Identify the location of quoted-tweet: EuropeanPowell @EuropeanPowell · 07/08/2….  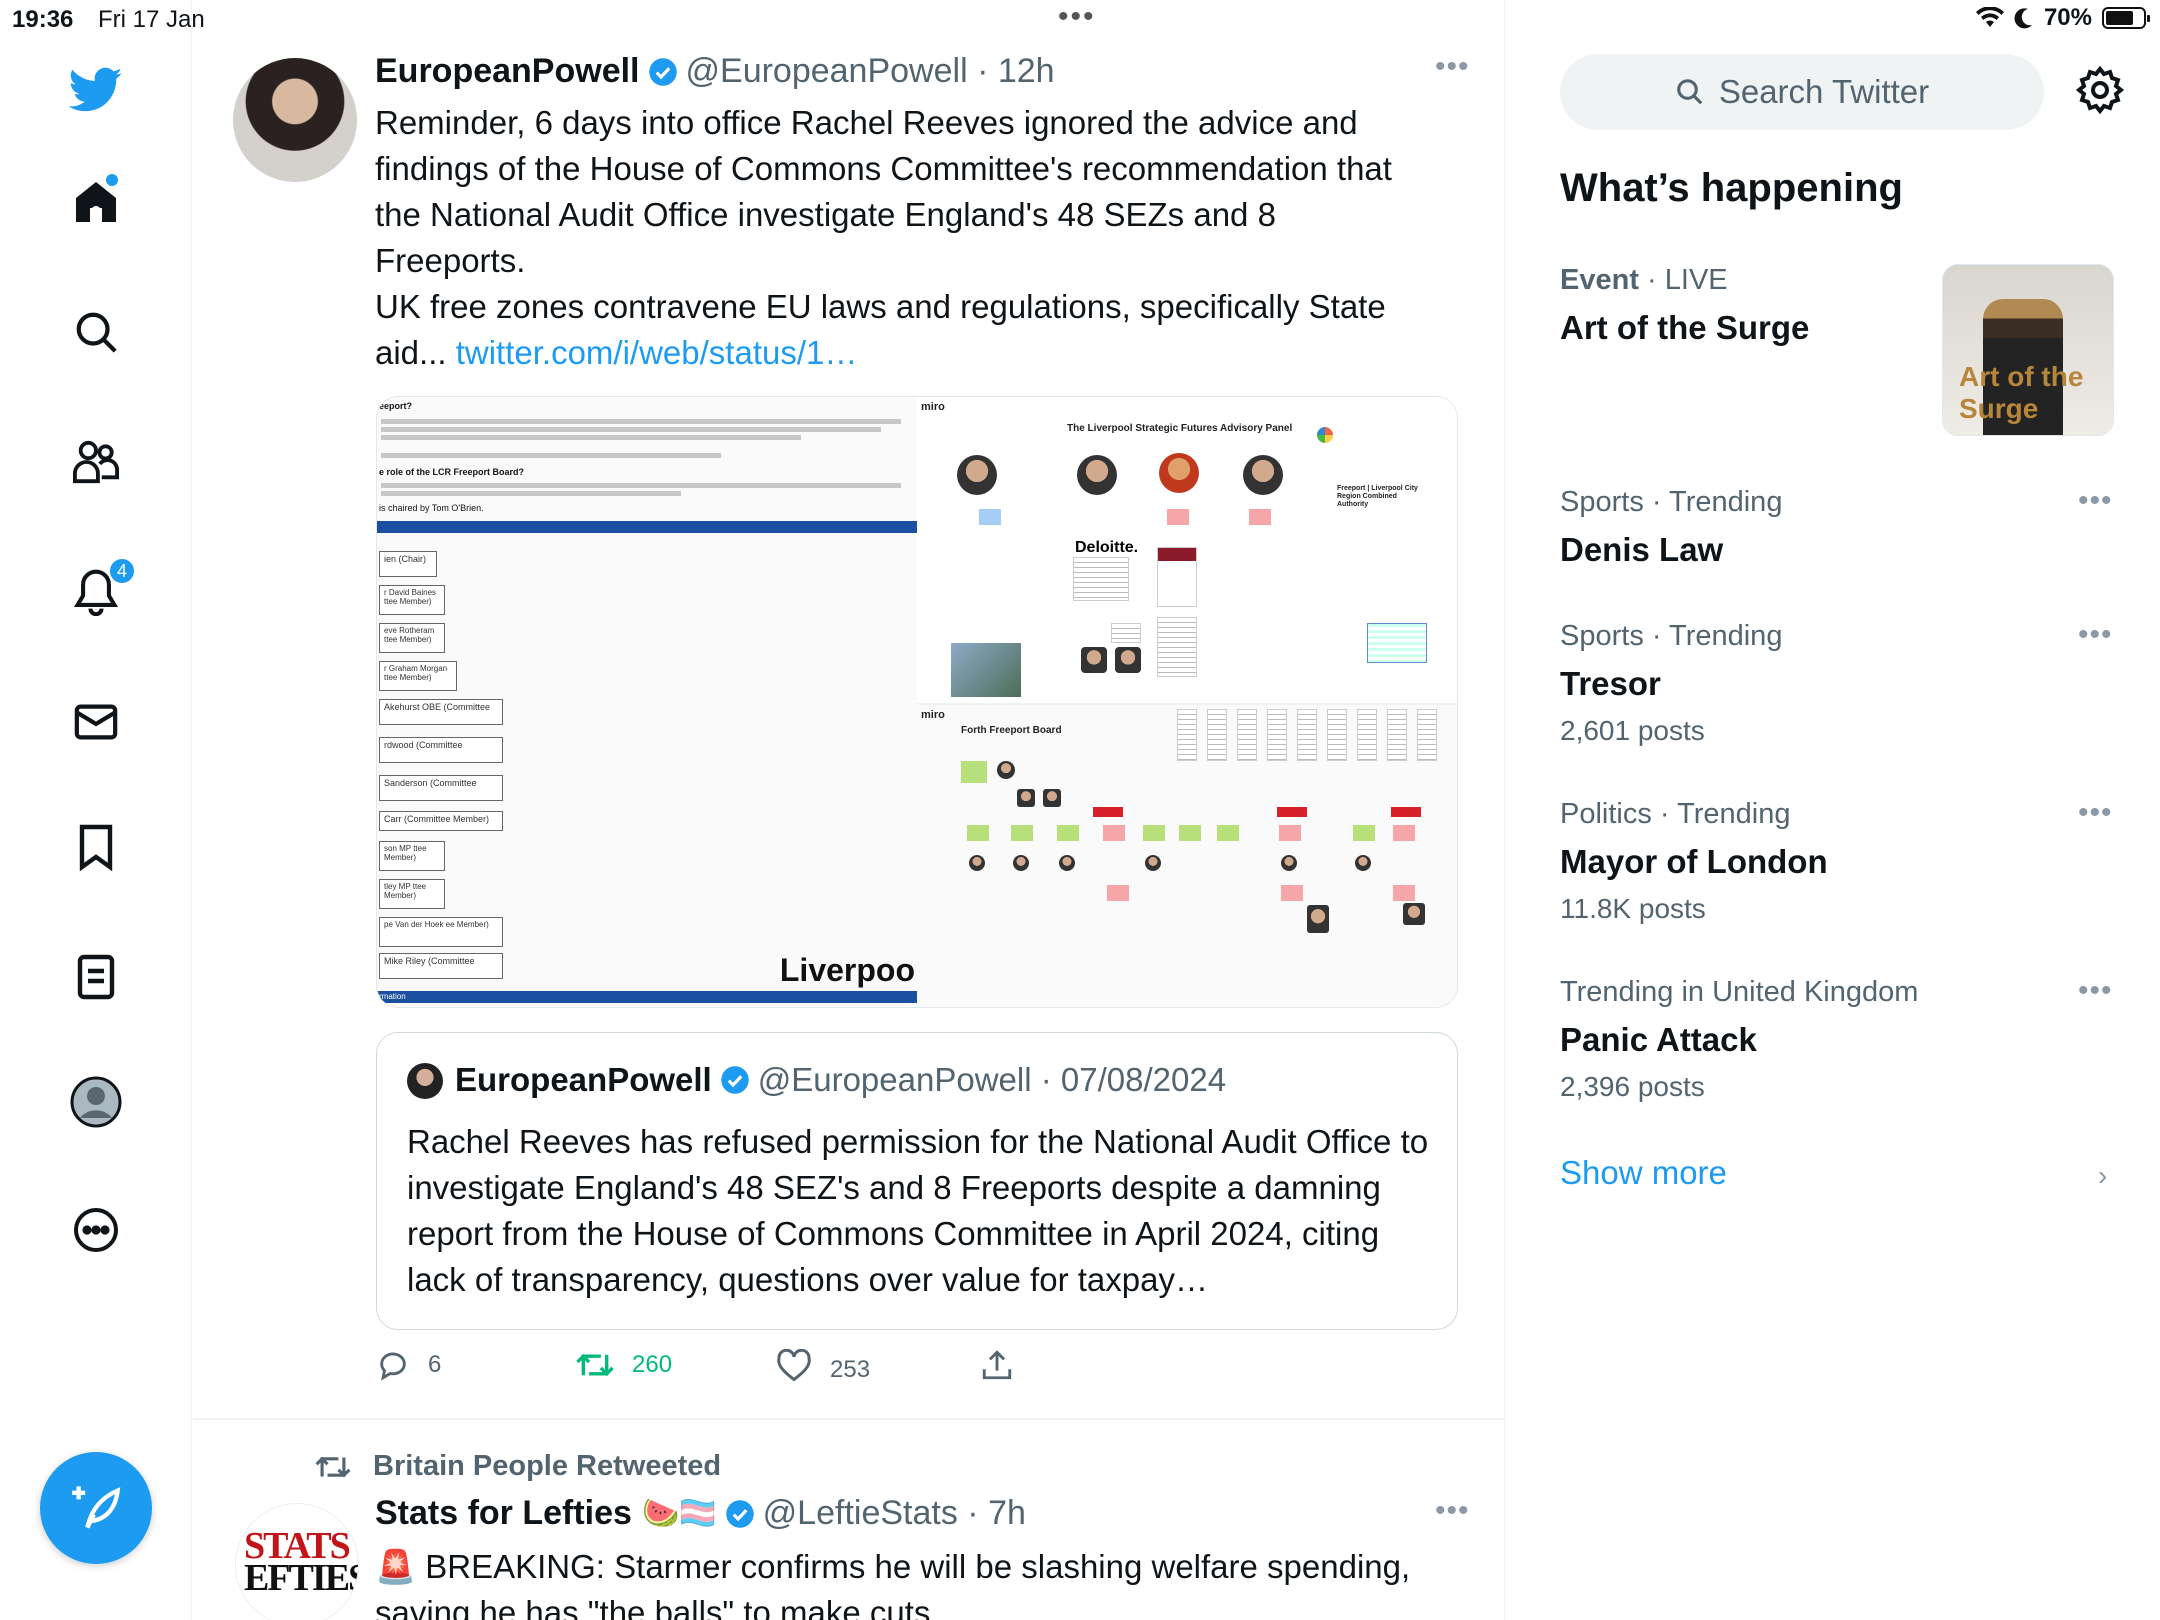
(917, 1181).